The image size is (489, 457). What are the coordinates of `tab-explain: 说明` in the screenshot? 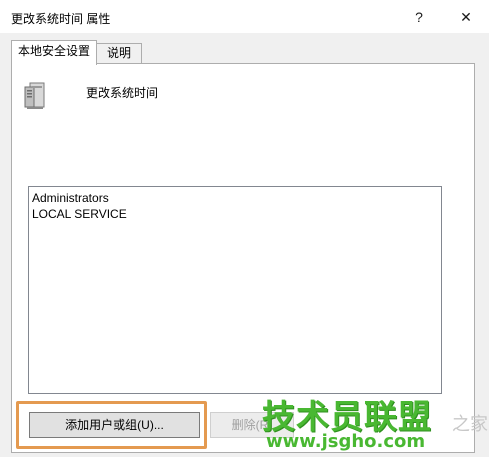 It's located at (119, 53).